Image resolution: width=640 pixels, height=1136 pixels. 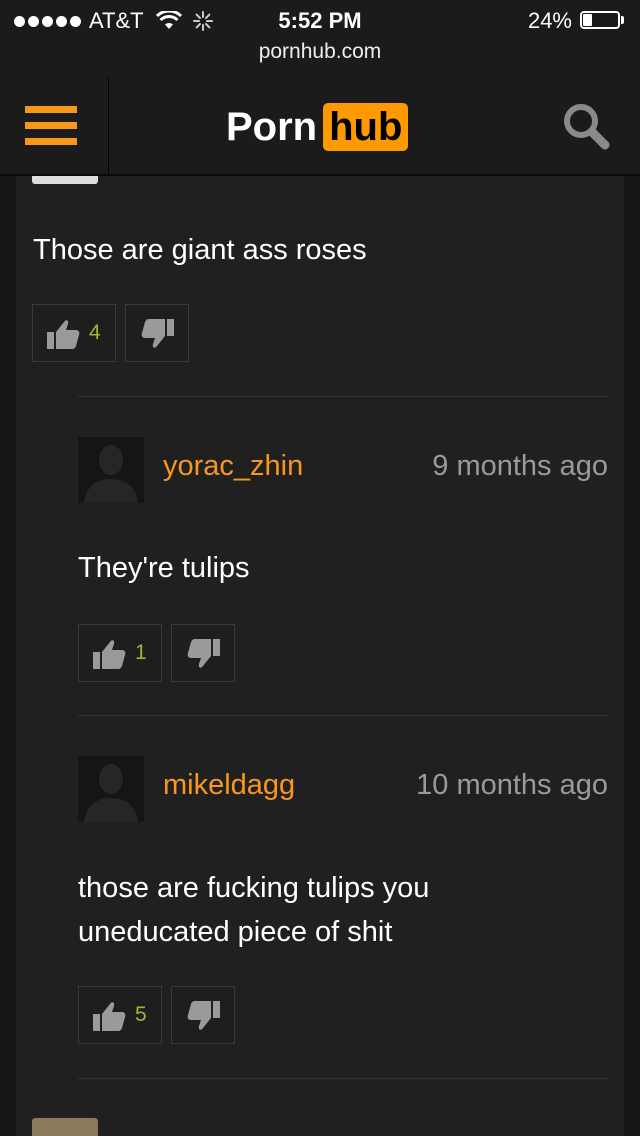 I want to click on comment-text: Those are giant ass roses, so click(x=200, y=250).